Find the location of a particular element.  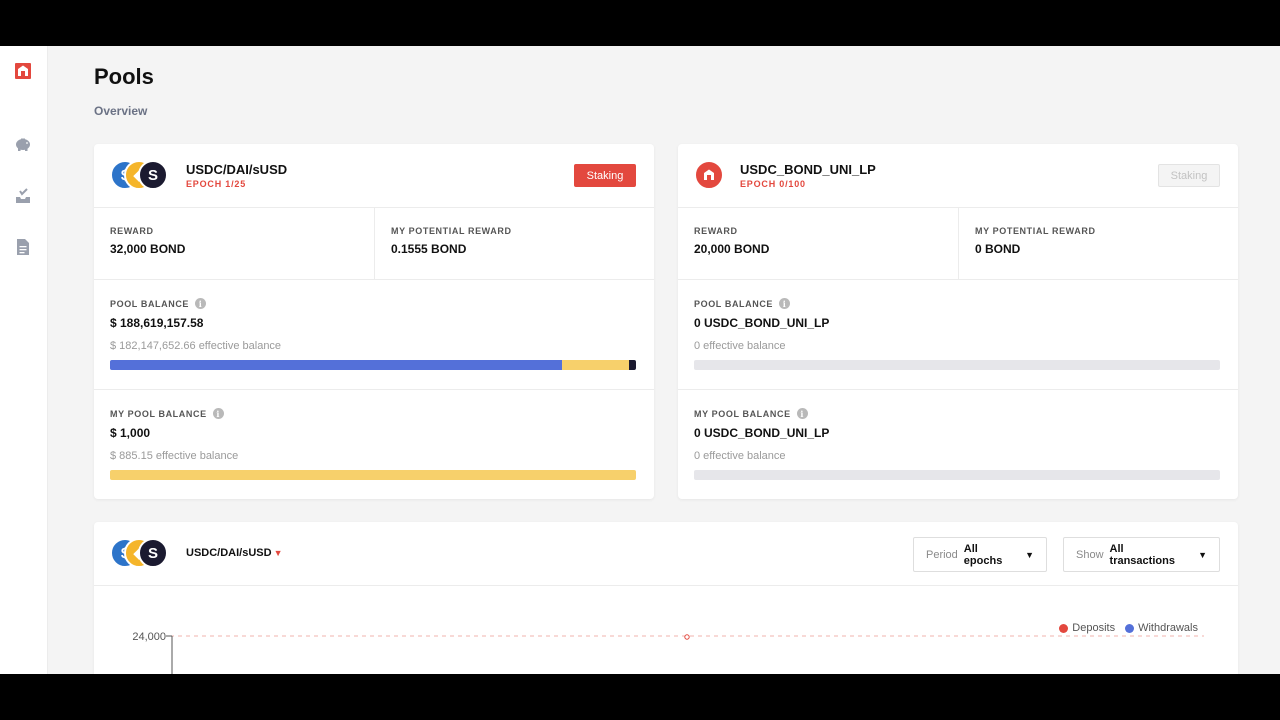

show-filter: Show All transactions ▼ is located at coordinates (1141, 554).